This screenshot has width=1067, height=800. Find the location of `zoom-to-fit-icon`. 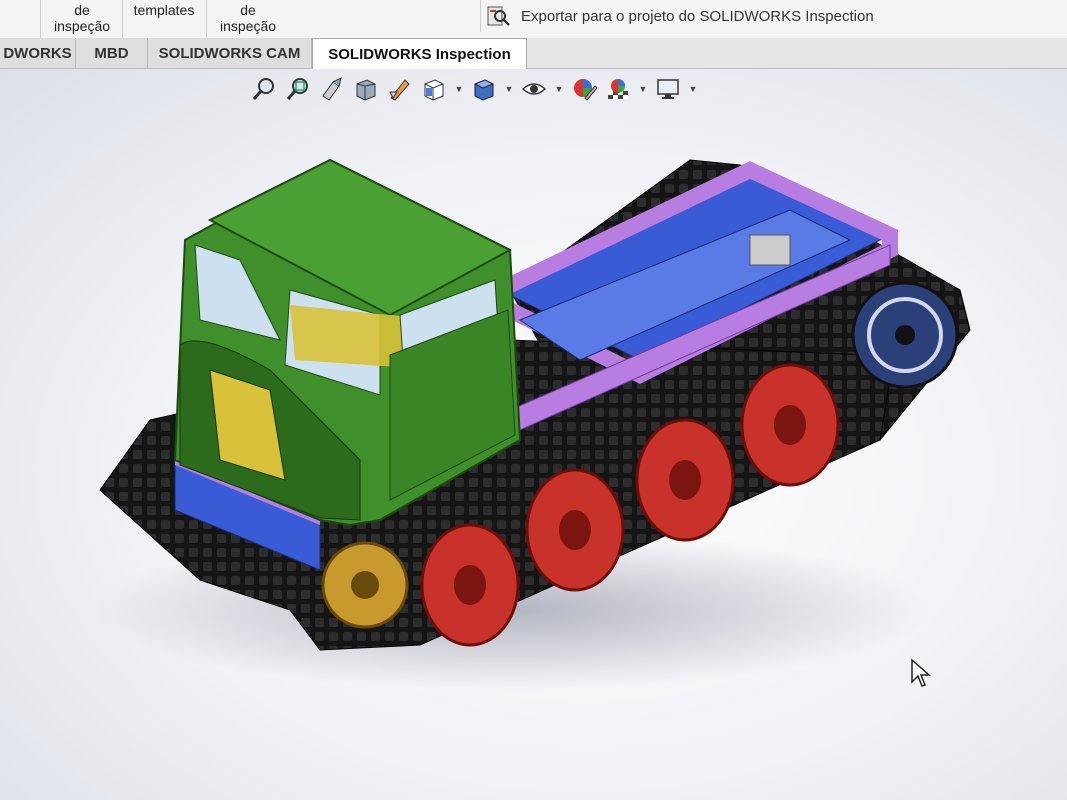

zoom-to-fit-icon is located at coordinates (263, 89).